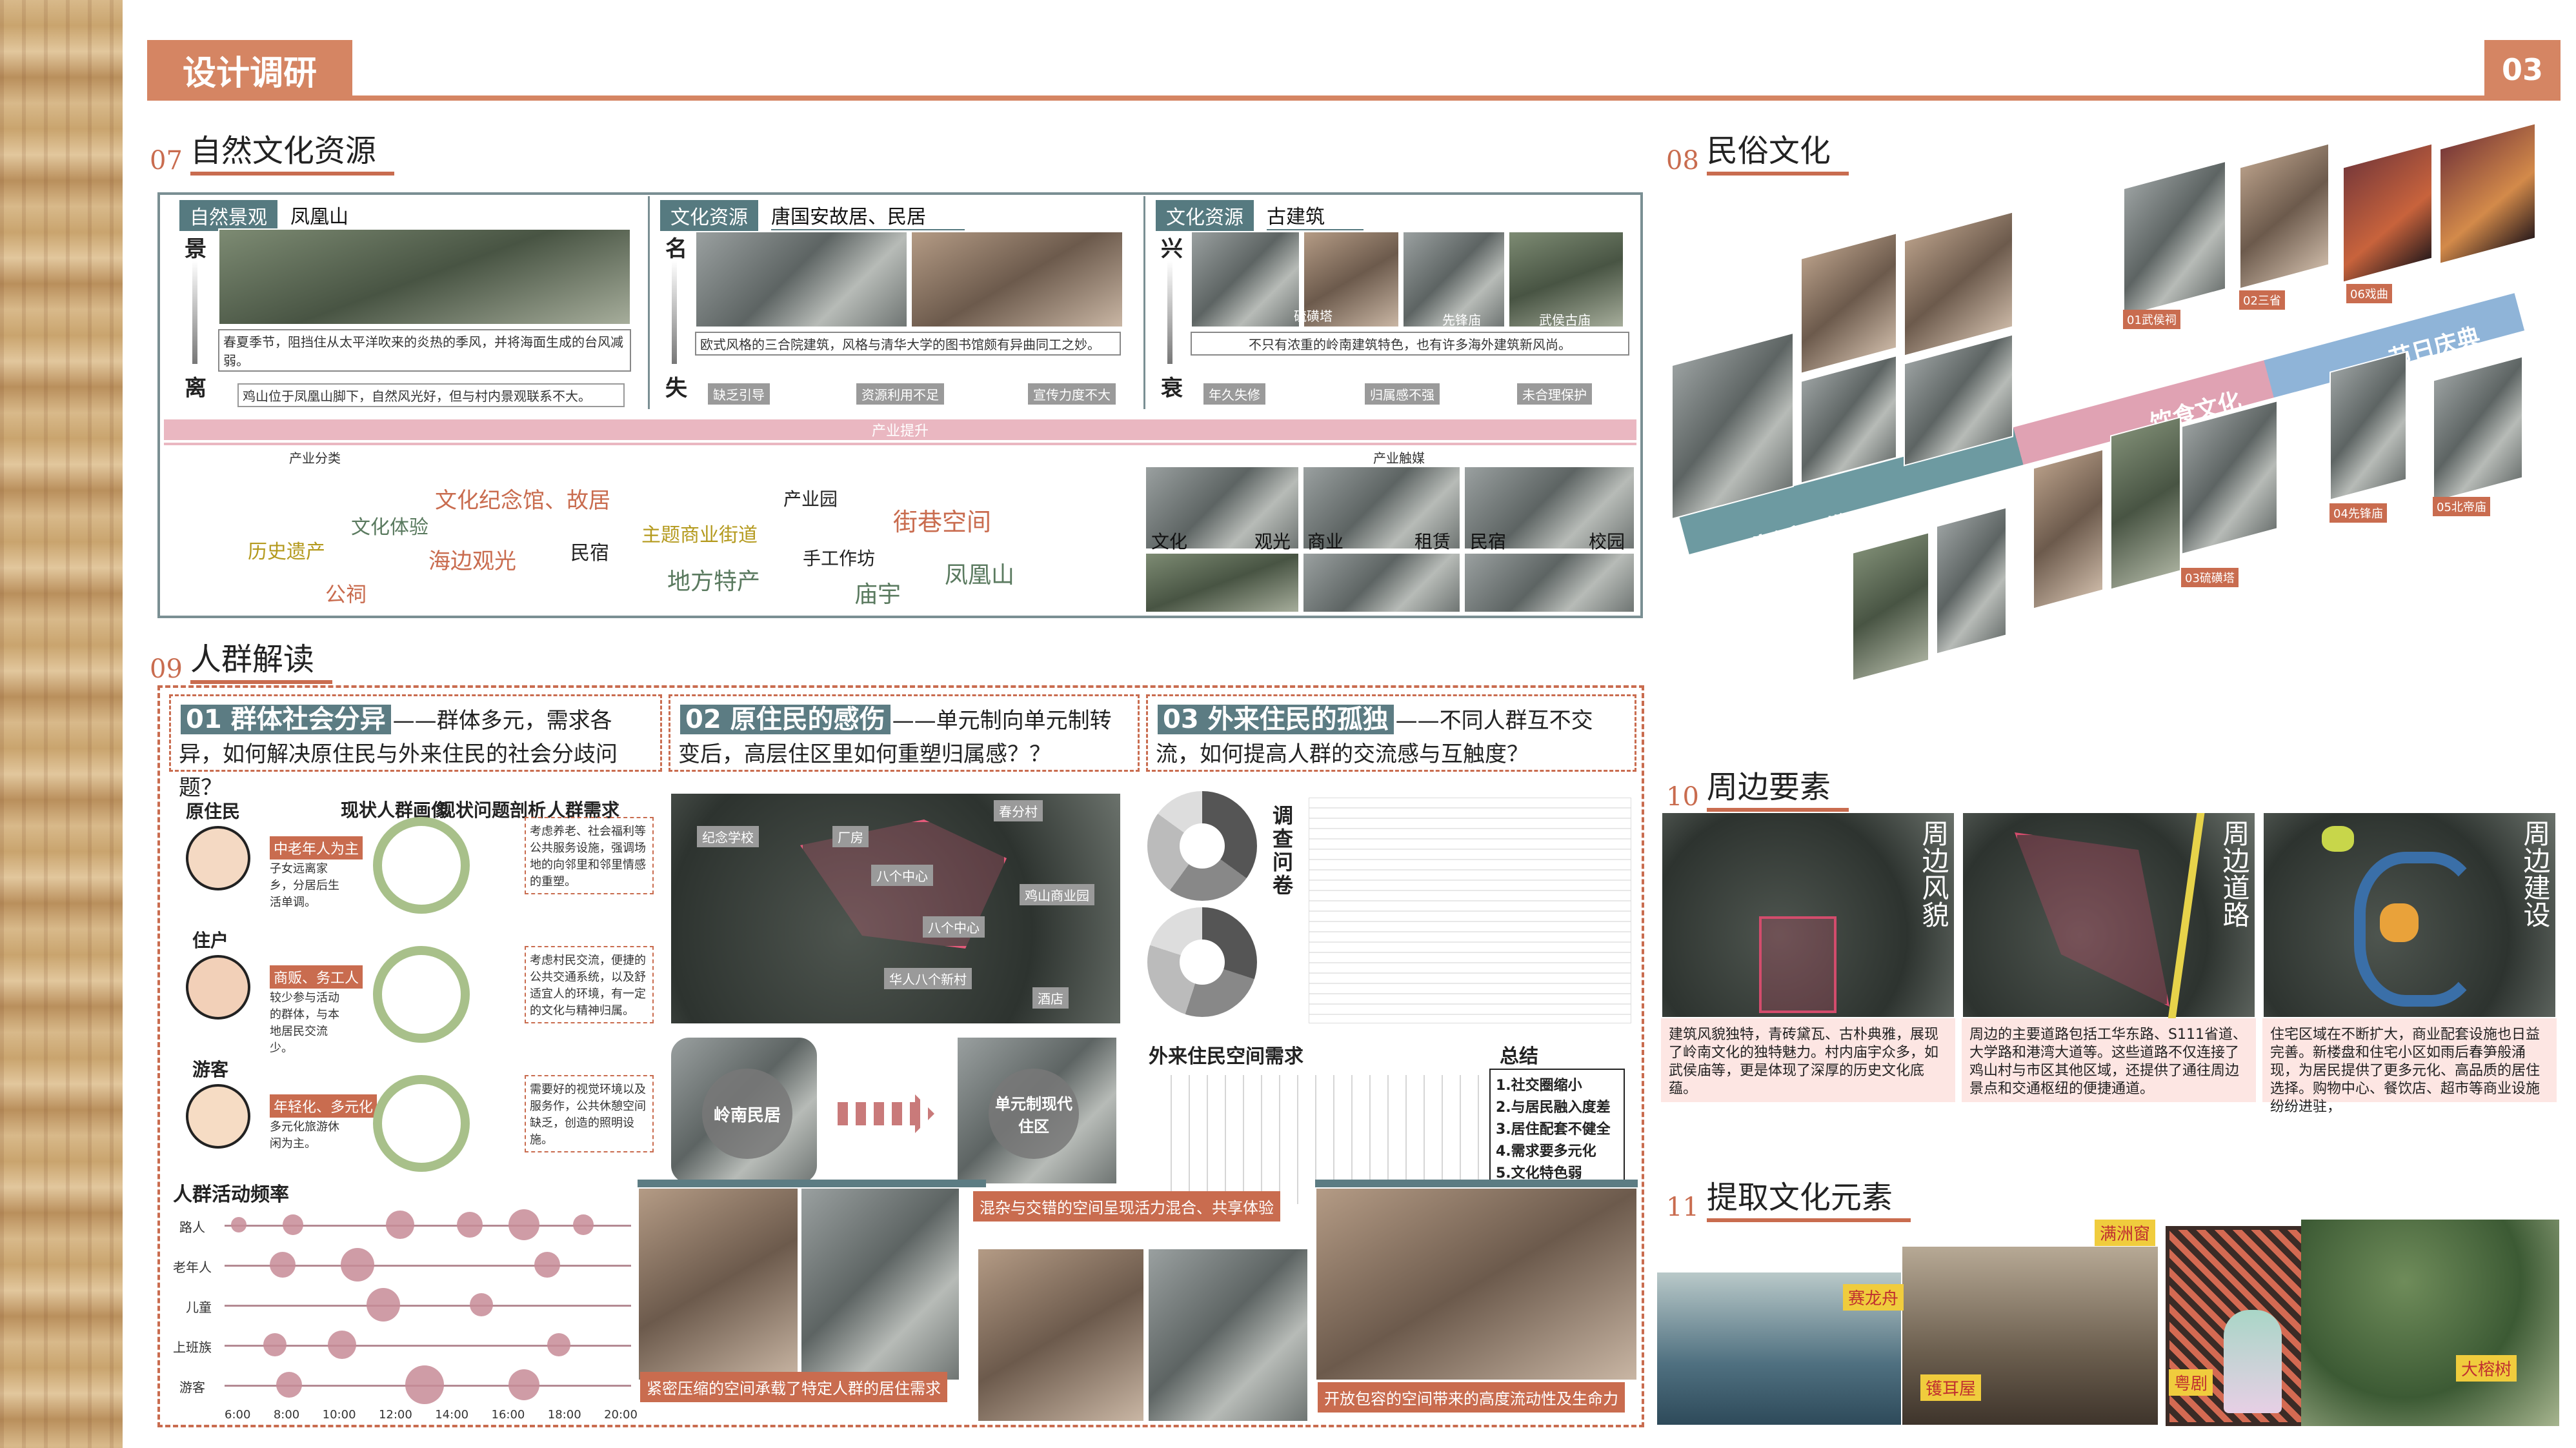 This screenshot has height=1448, width=2576. What do you see at coordinates (346, 594) in the screenshot?
I see `industry-word: 公祠` at bounding box center [346, 594].